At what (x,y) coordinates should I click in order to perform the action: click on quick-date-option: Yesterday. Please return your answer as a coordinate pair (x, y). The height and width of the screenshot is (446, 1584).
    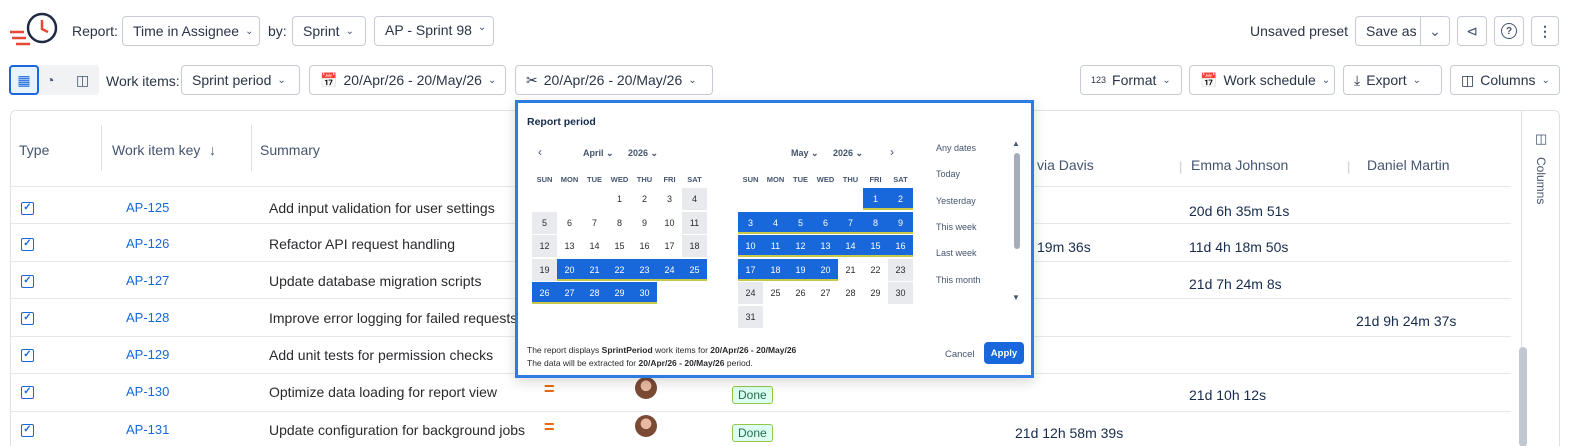
    Looking at the image, I should click on (956, 201).